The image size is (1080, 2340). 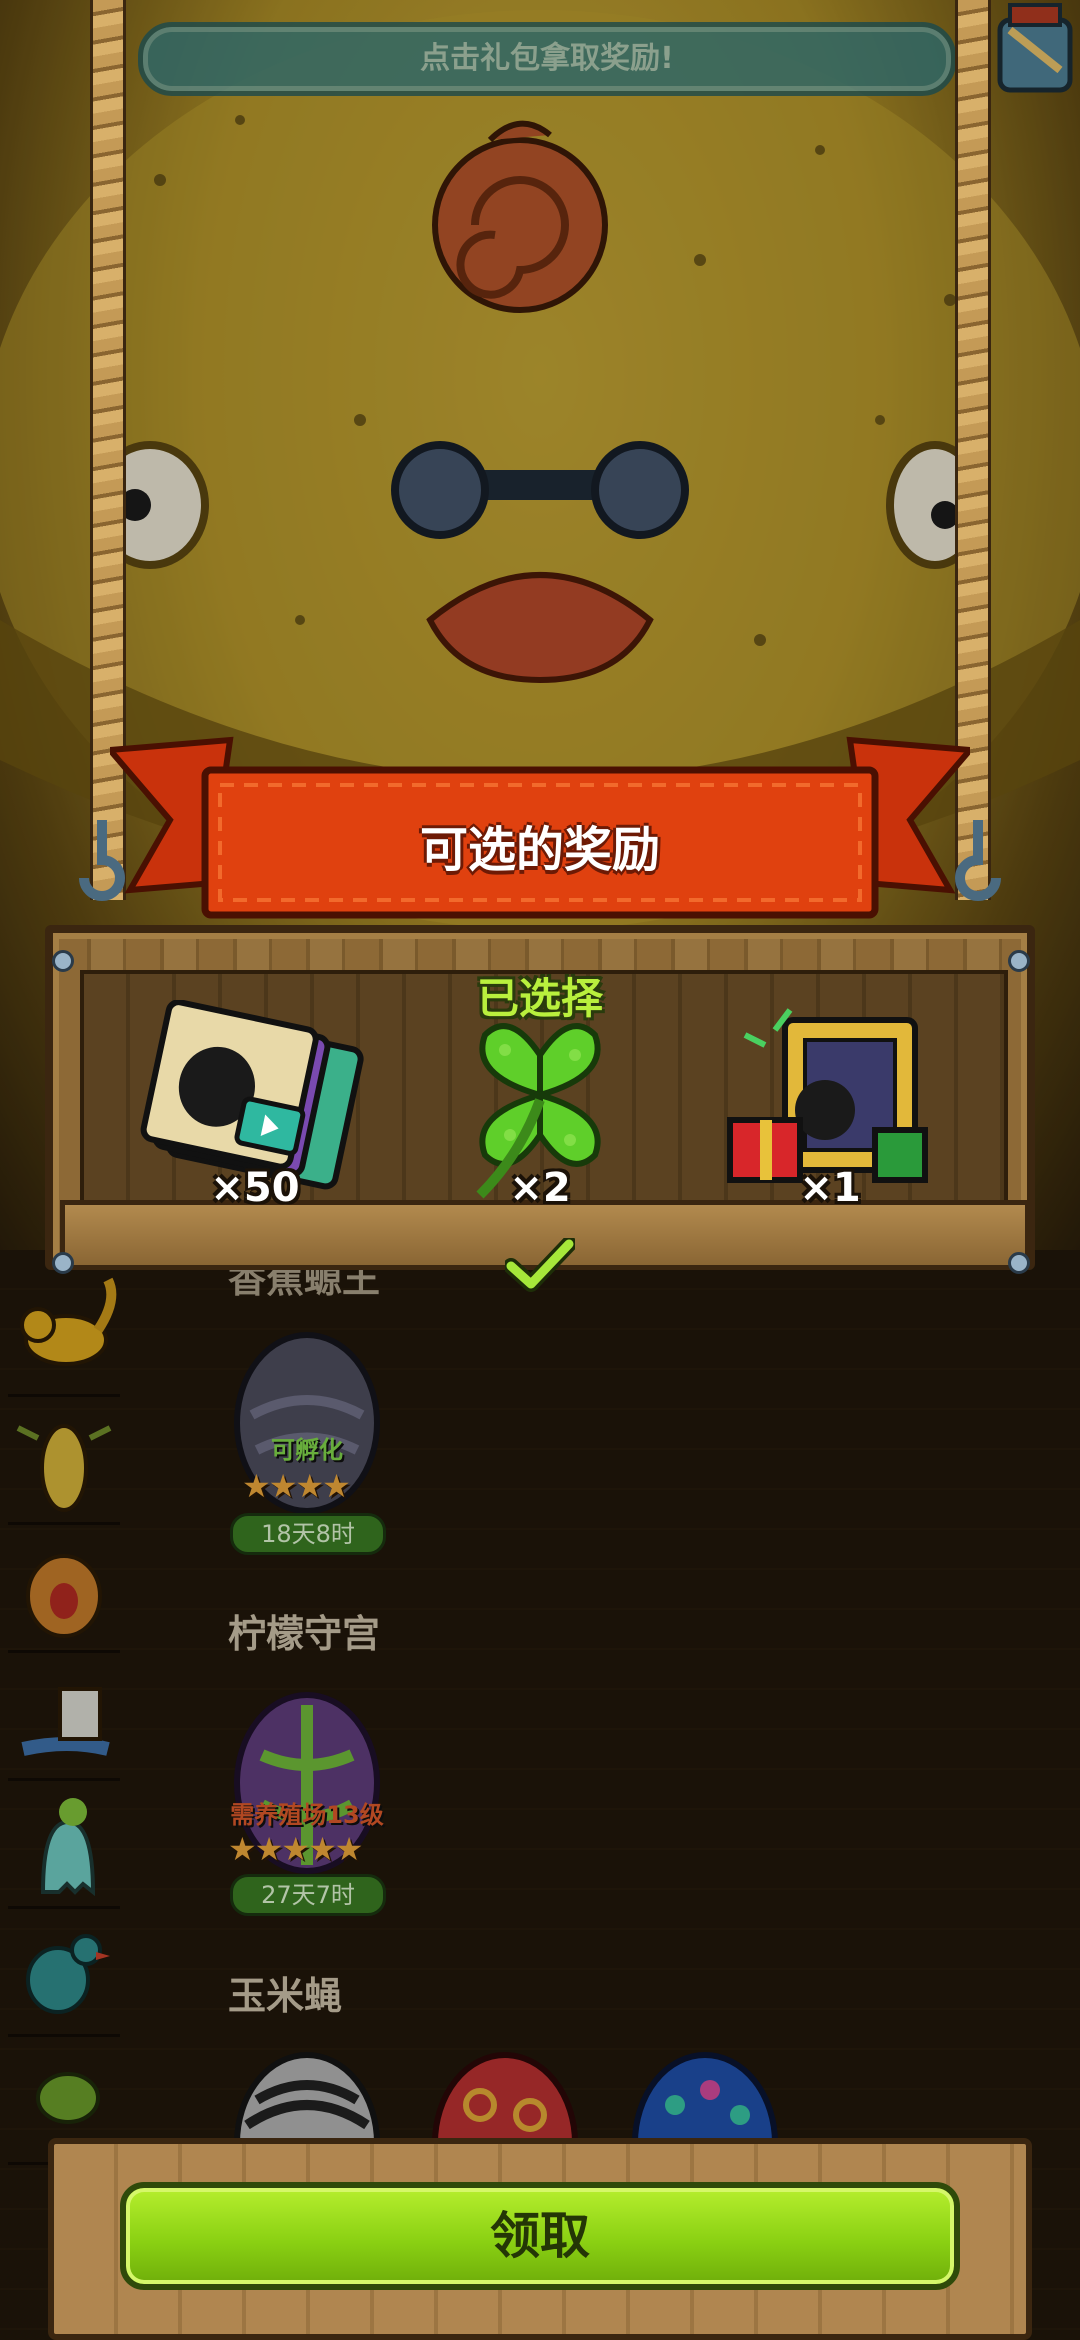 I want to click on reward-count: ×1, so click(x=830, y=1188).